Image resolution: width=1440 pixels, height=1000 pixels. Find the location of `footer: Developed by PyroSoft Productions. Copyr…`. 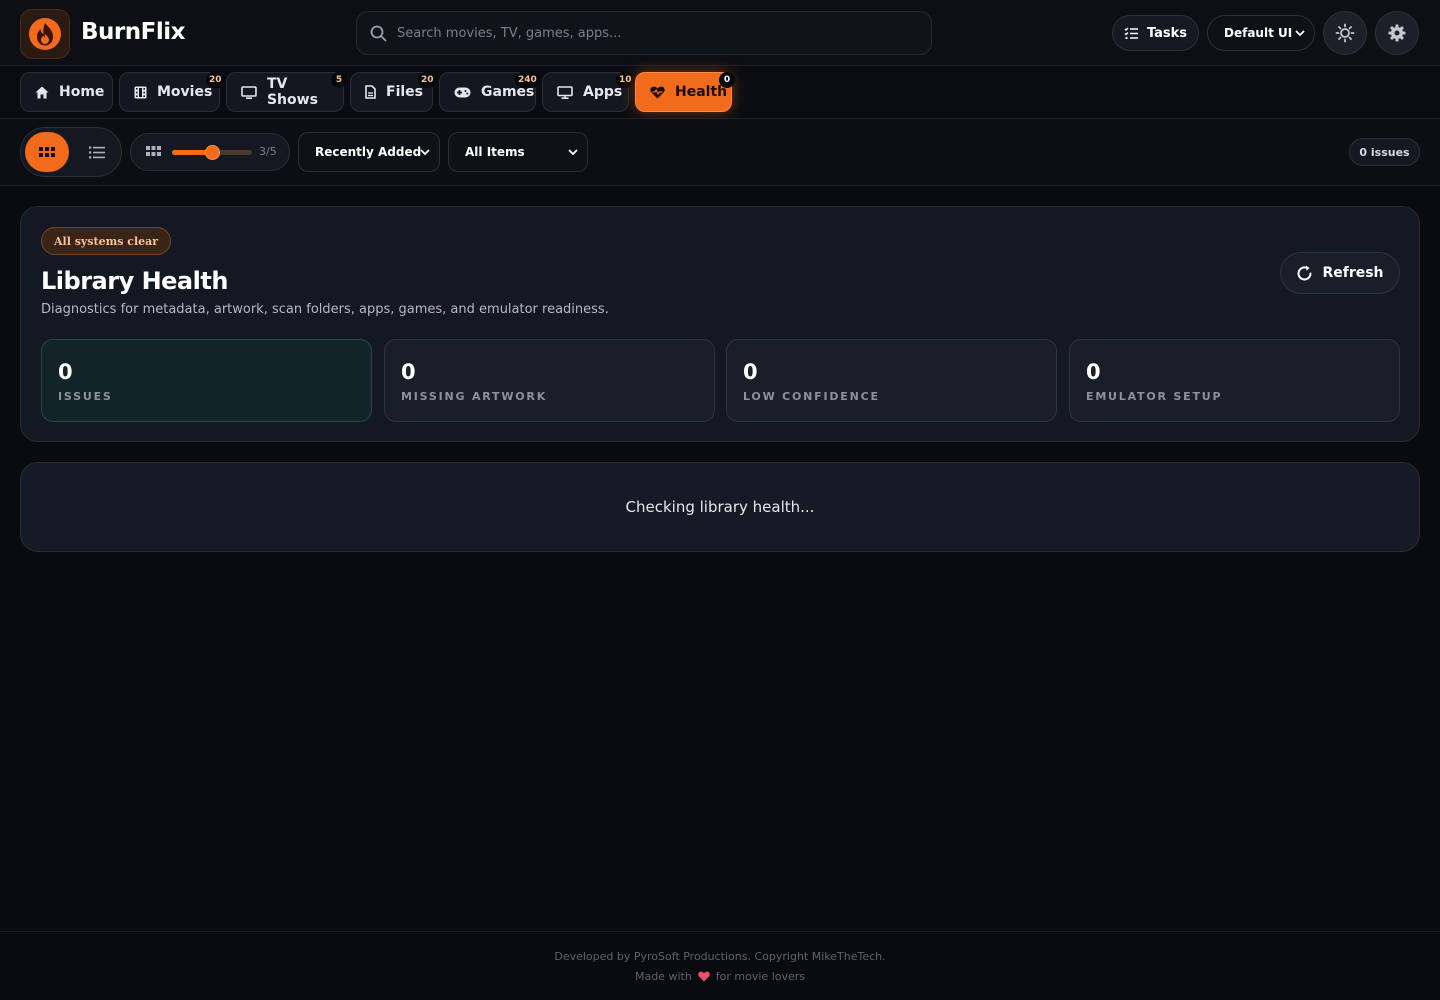

footer: Developed by PyroSoft Productions. Copyr… is located at coordinates (720, 965).